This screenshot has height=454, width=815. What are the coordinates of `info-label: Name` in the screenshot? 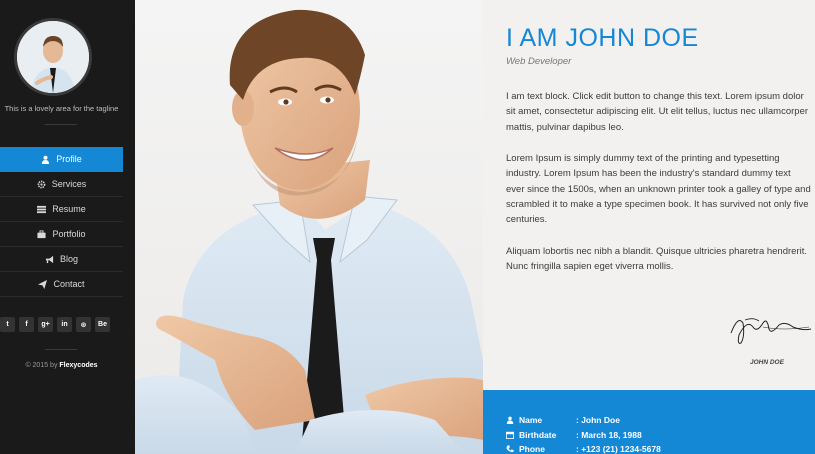 It's located at (541, 420).